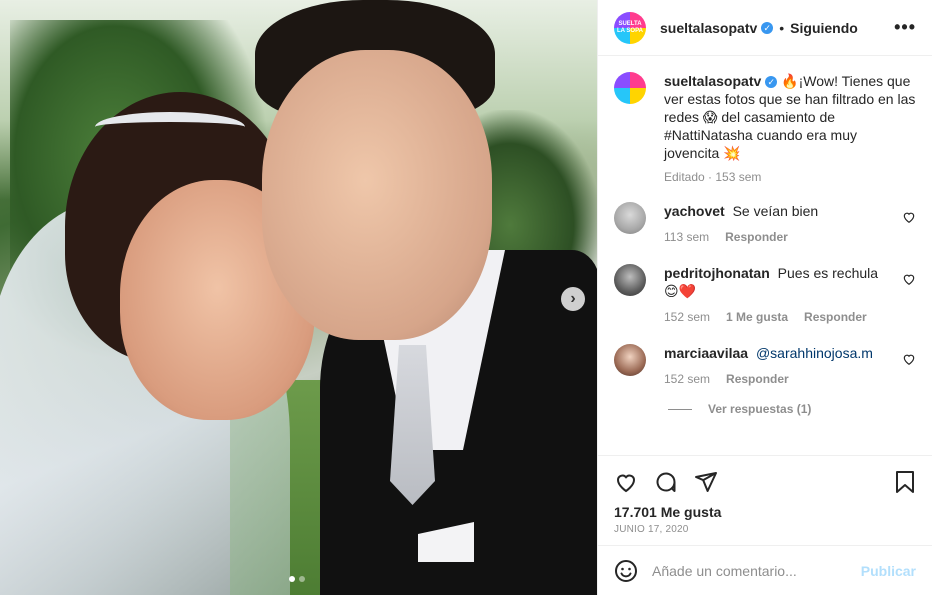 This screenshot has width=932, height=595. What do you see at coordinates (170, 127) in the screenshot?
I see `tiara` at bounding box center [170, 127].